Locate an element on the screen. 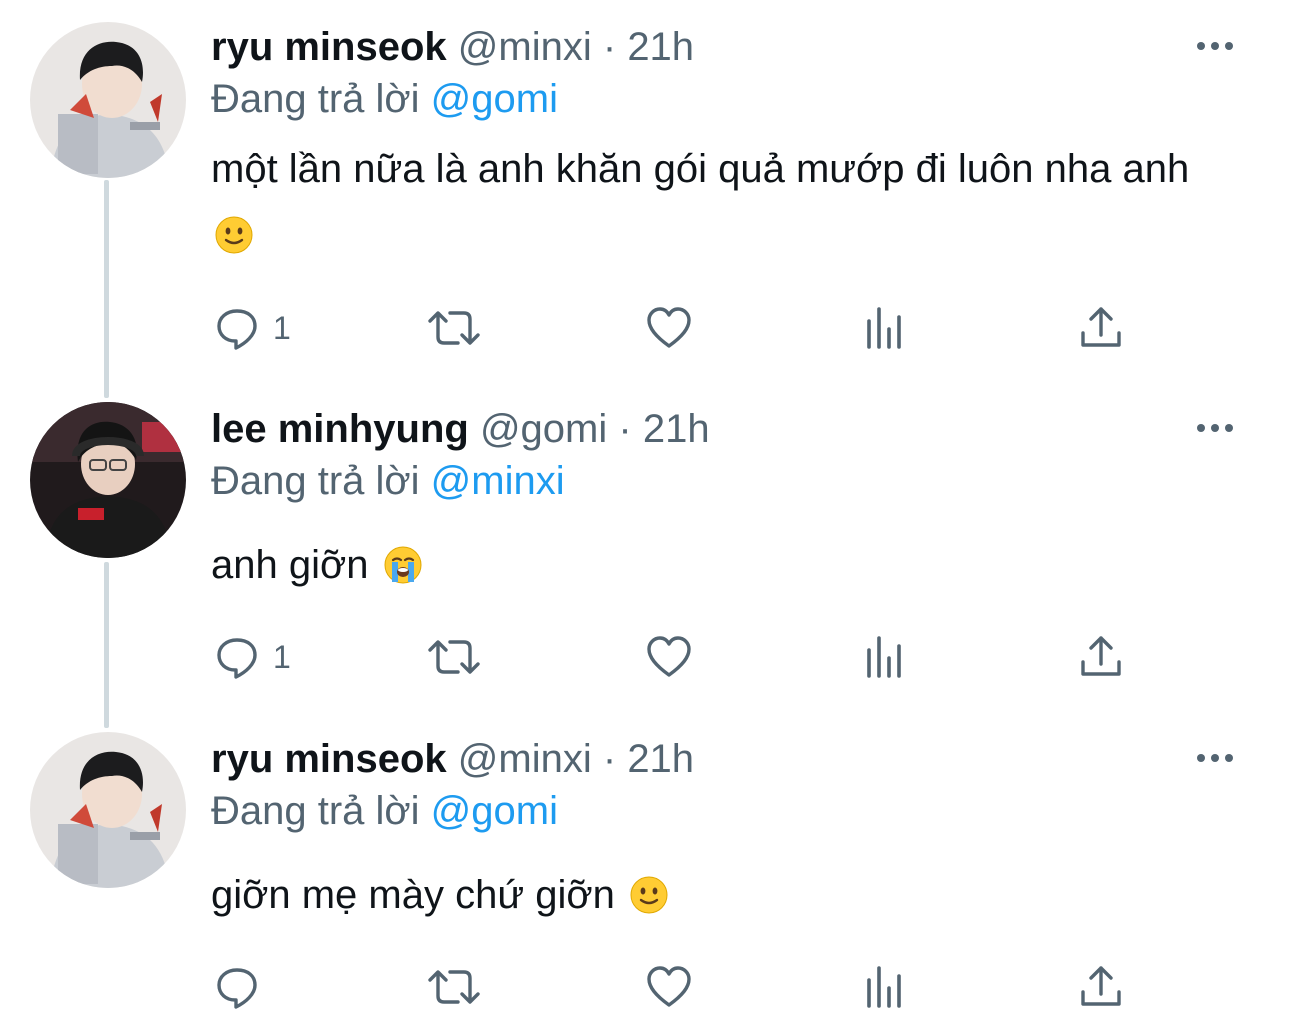  reply-button is located at coordinates (244, 987).